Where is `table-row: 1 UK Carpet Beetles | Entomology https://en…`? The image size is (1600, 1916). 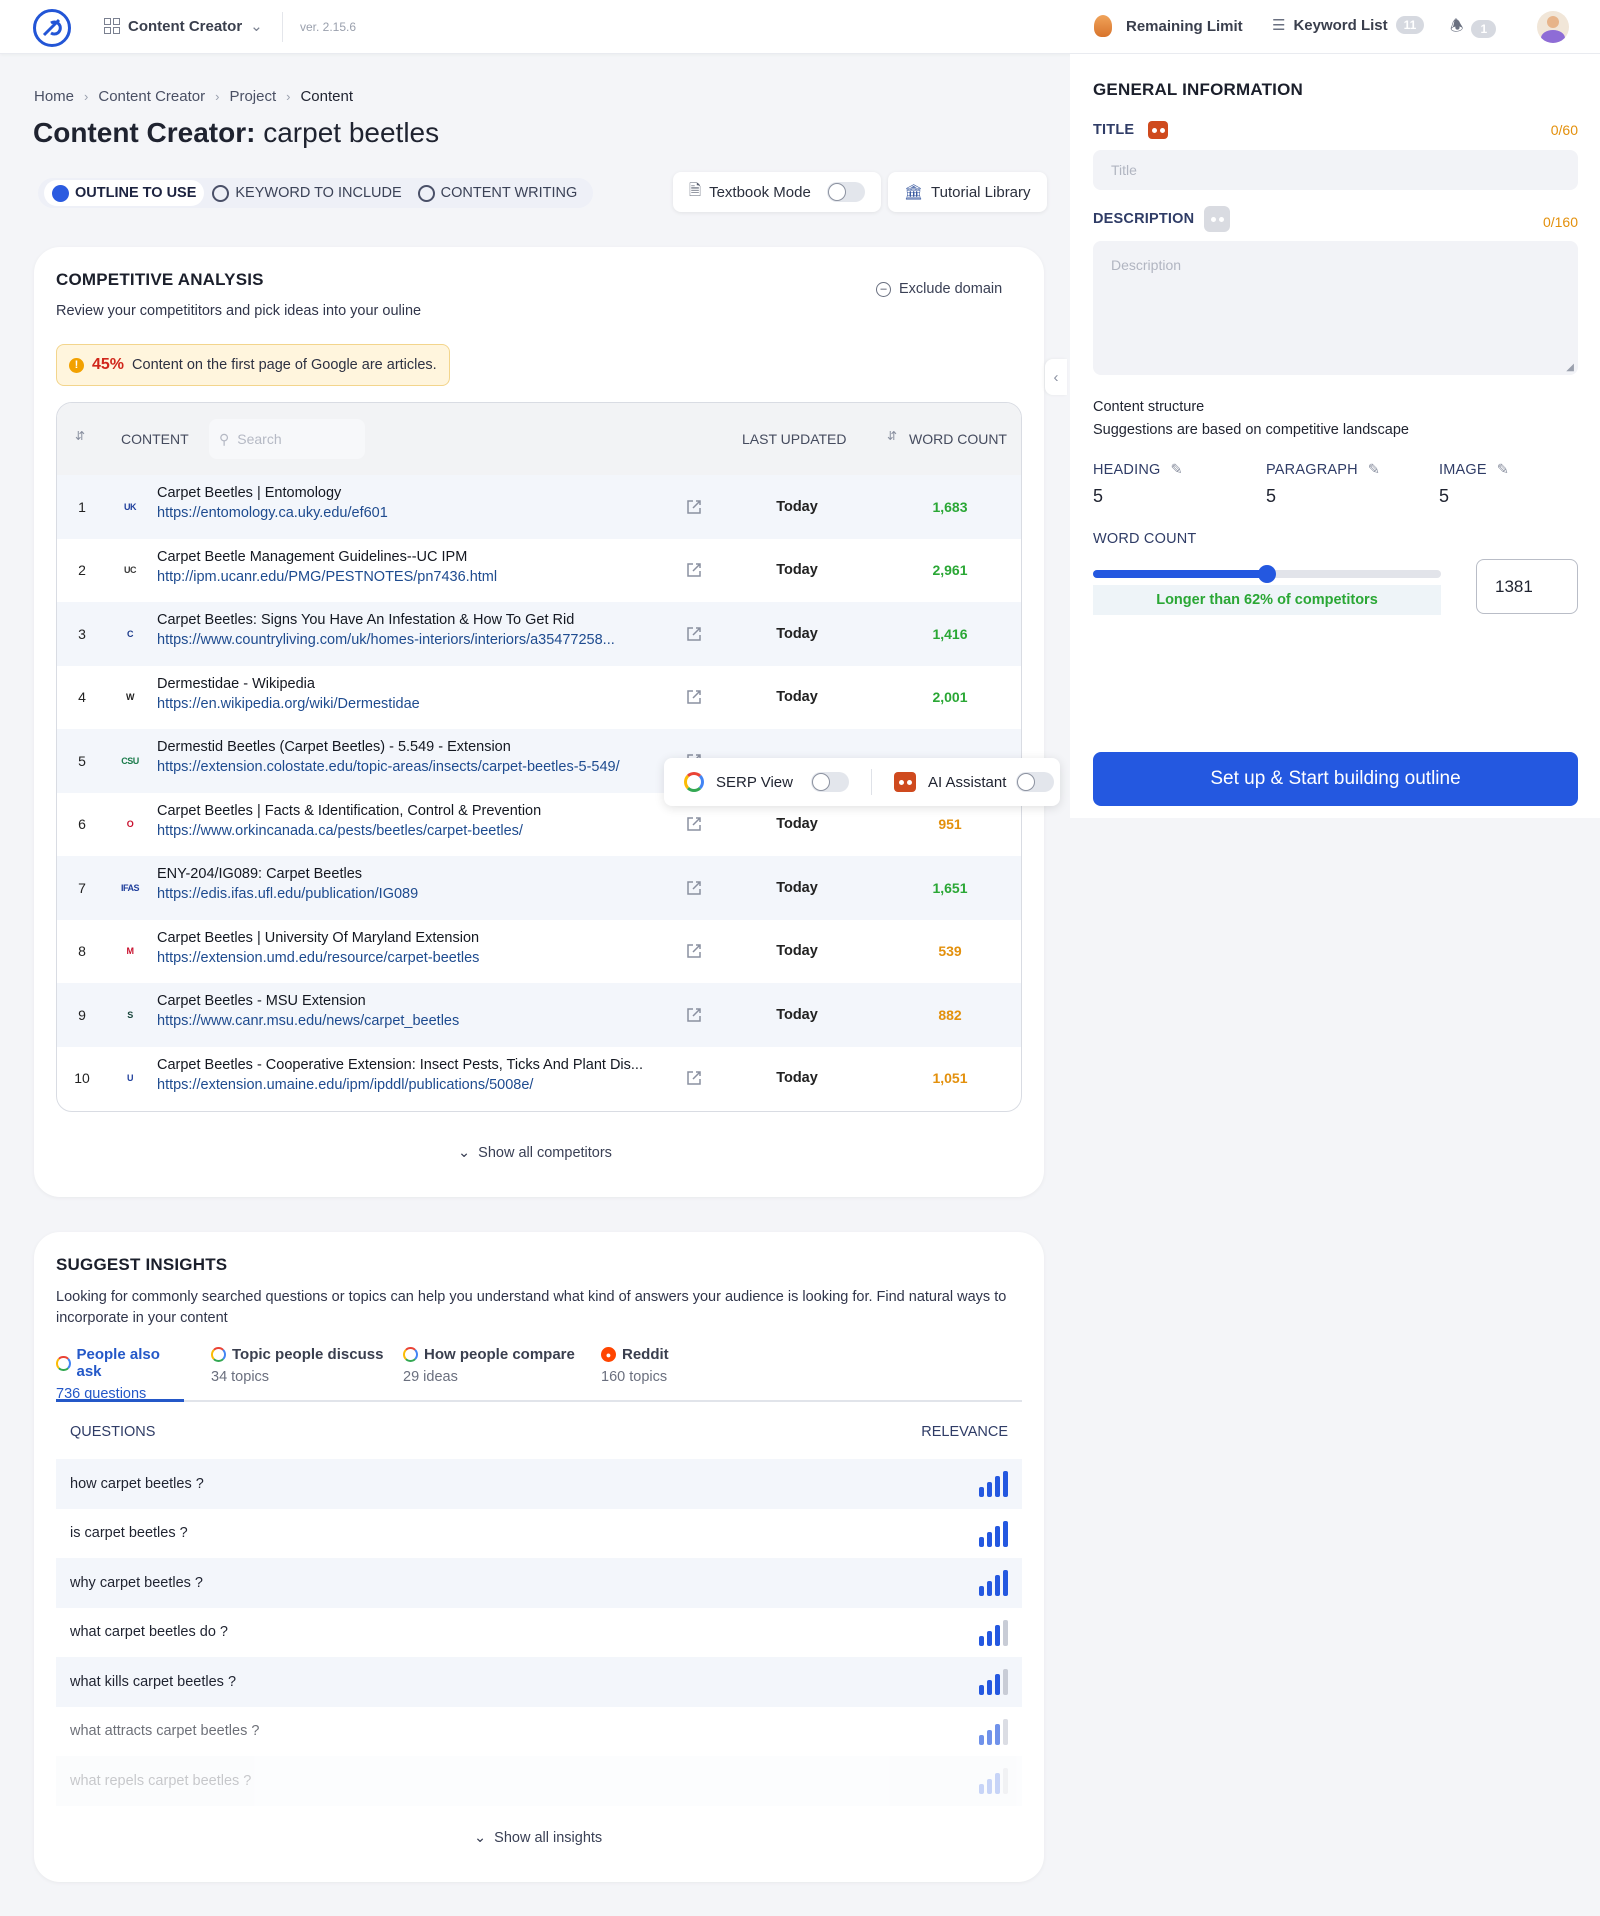 table-row: 1 UK Carpet Beetles | Entomology https://en… is located at coordinates (539, 507).